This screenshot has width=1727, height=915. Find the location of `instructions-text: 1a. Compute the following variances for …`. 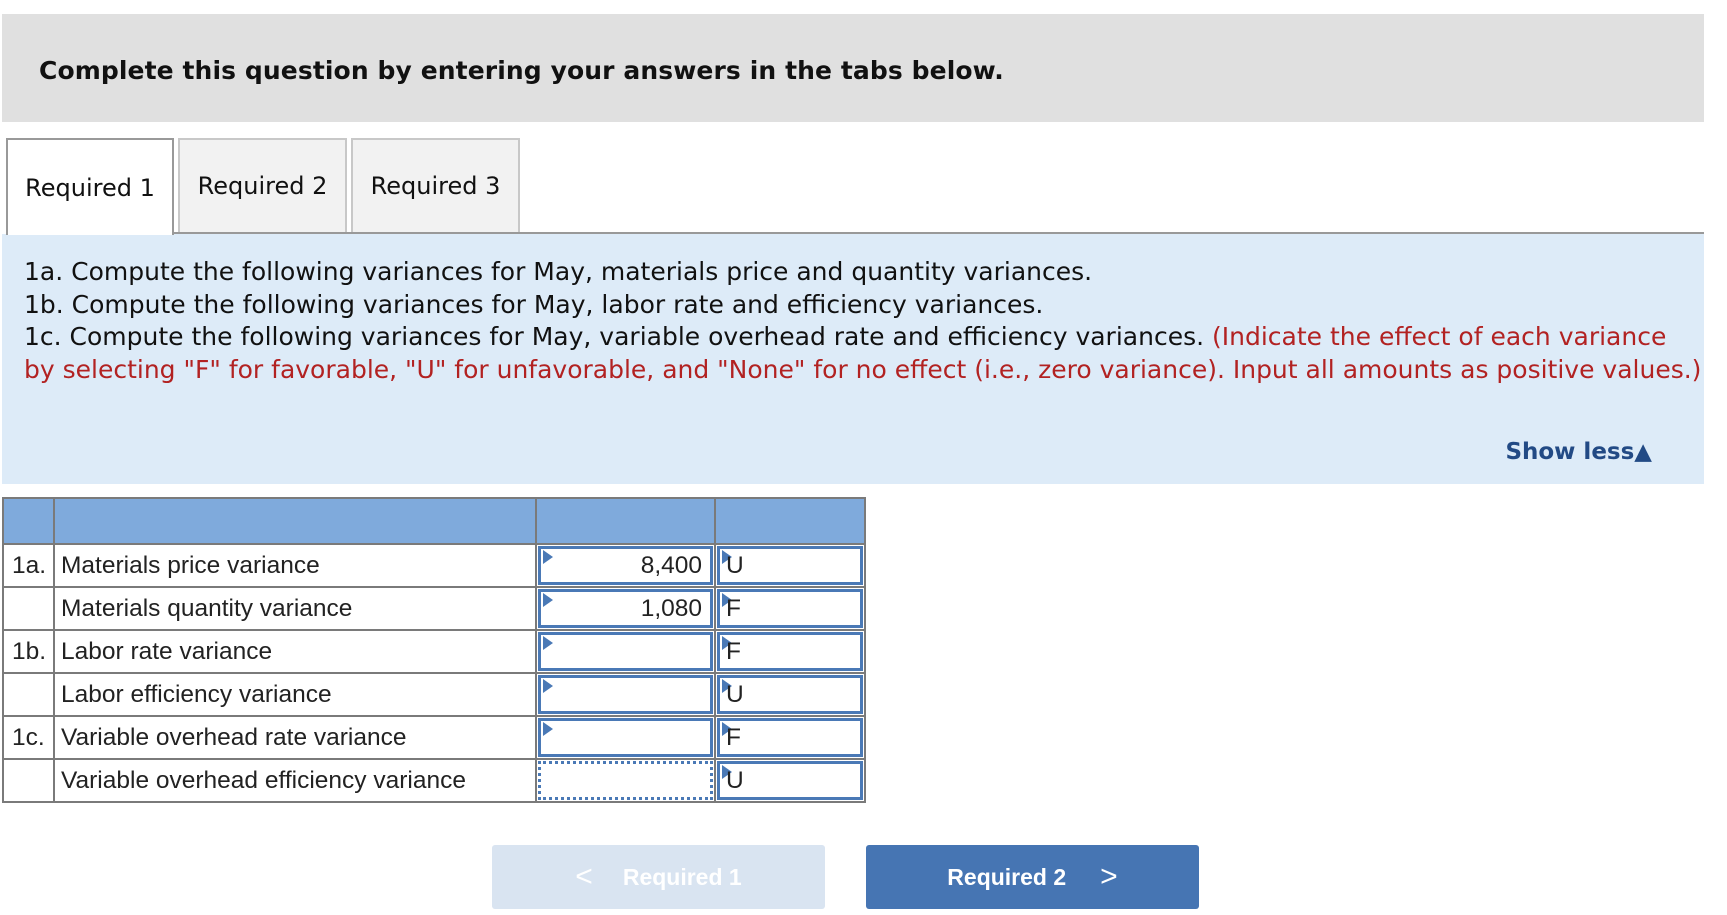

instructions-text: 1a. Compute the following variances for … is located at coordinates (864, 321).